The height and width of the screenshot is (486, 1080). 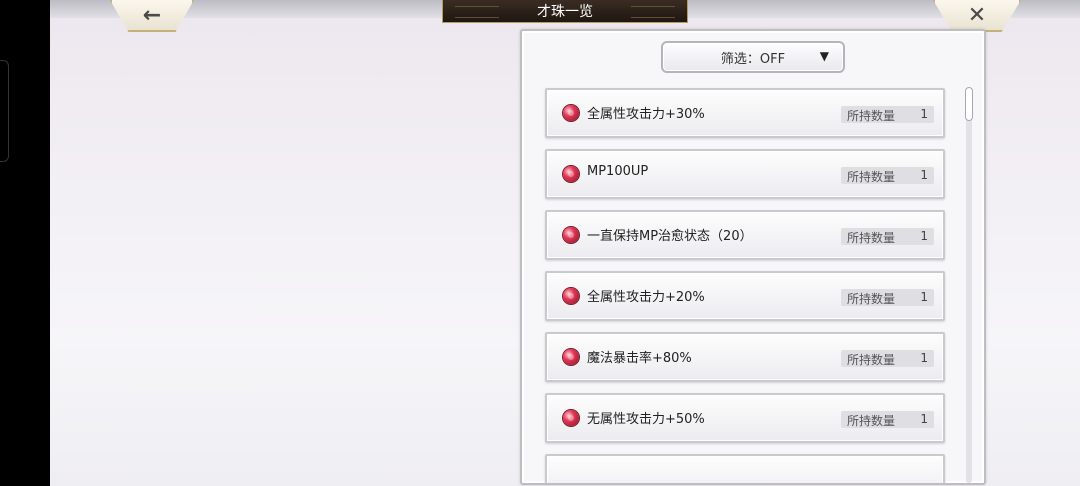 I want to click on page-title-text: 才珠一览, so click(x=565, y=12).